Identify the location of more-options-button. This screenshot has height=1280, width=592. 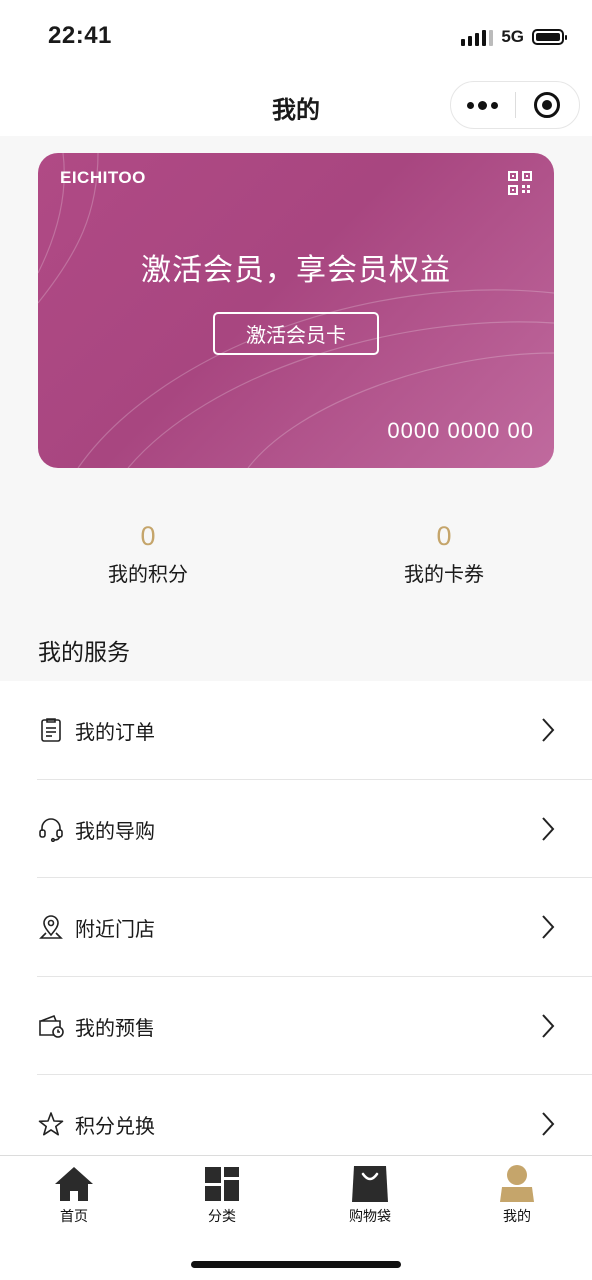
(483, 105).